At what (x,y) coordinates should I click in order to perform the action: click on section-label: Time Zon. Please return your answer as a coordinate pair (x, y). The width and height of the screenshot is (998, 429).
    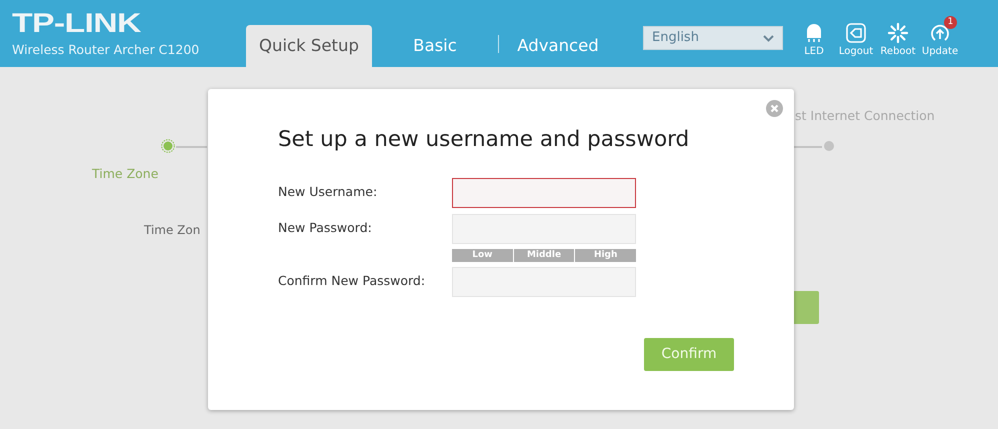
    Looking at the image, I should click on (172, 230).